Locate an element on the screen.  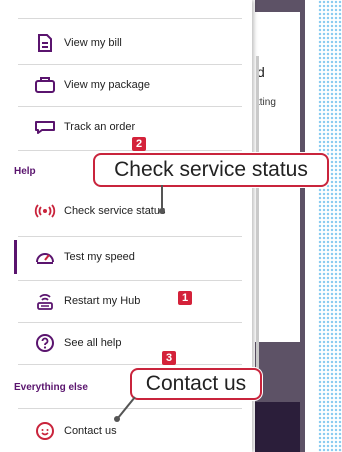
menu-item-test-speed: Test my speed is located at coordinates (126, 257).